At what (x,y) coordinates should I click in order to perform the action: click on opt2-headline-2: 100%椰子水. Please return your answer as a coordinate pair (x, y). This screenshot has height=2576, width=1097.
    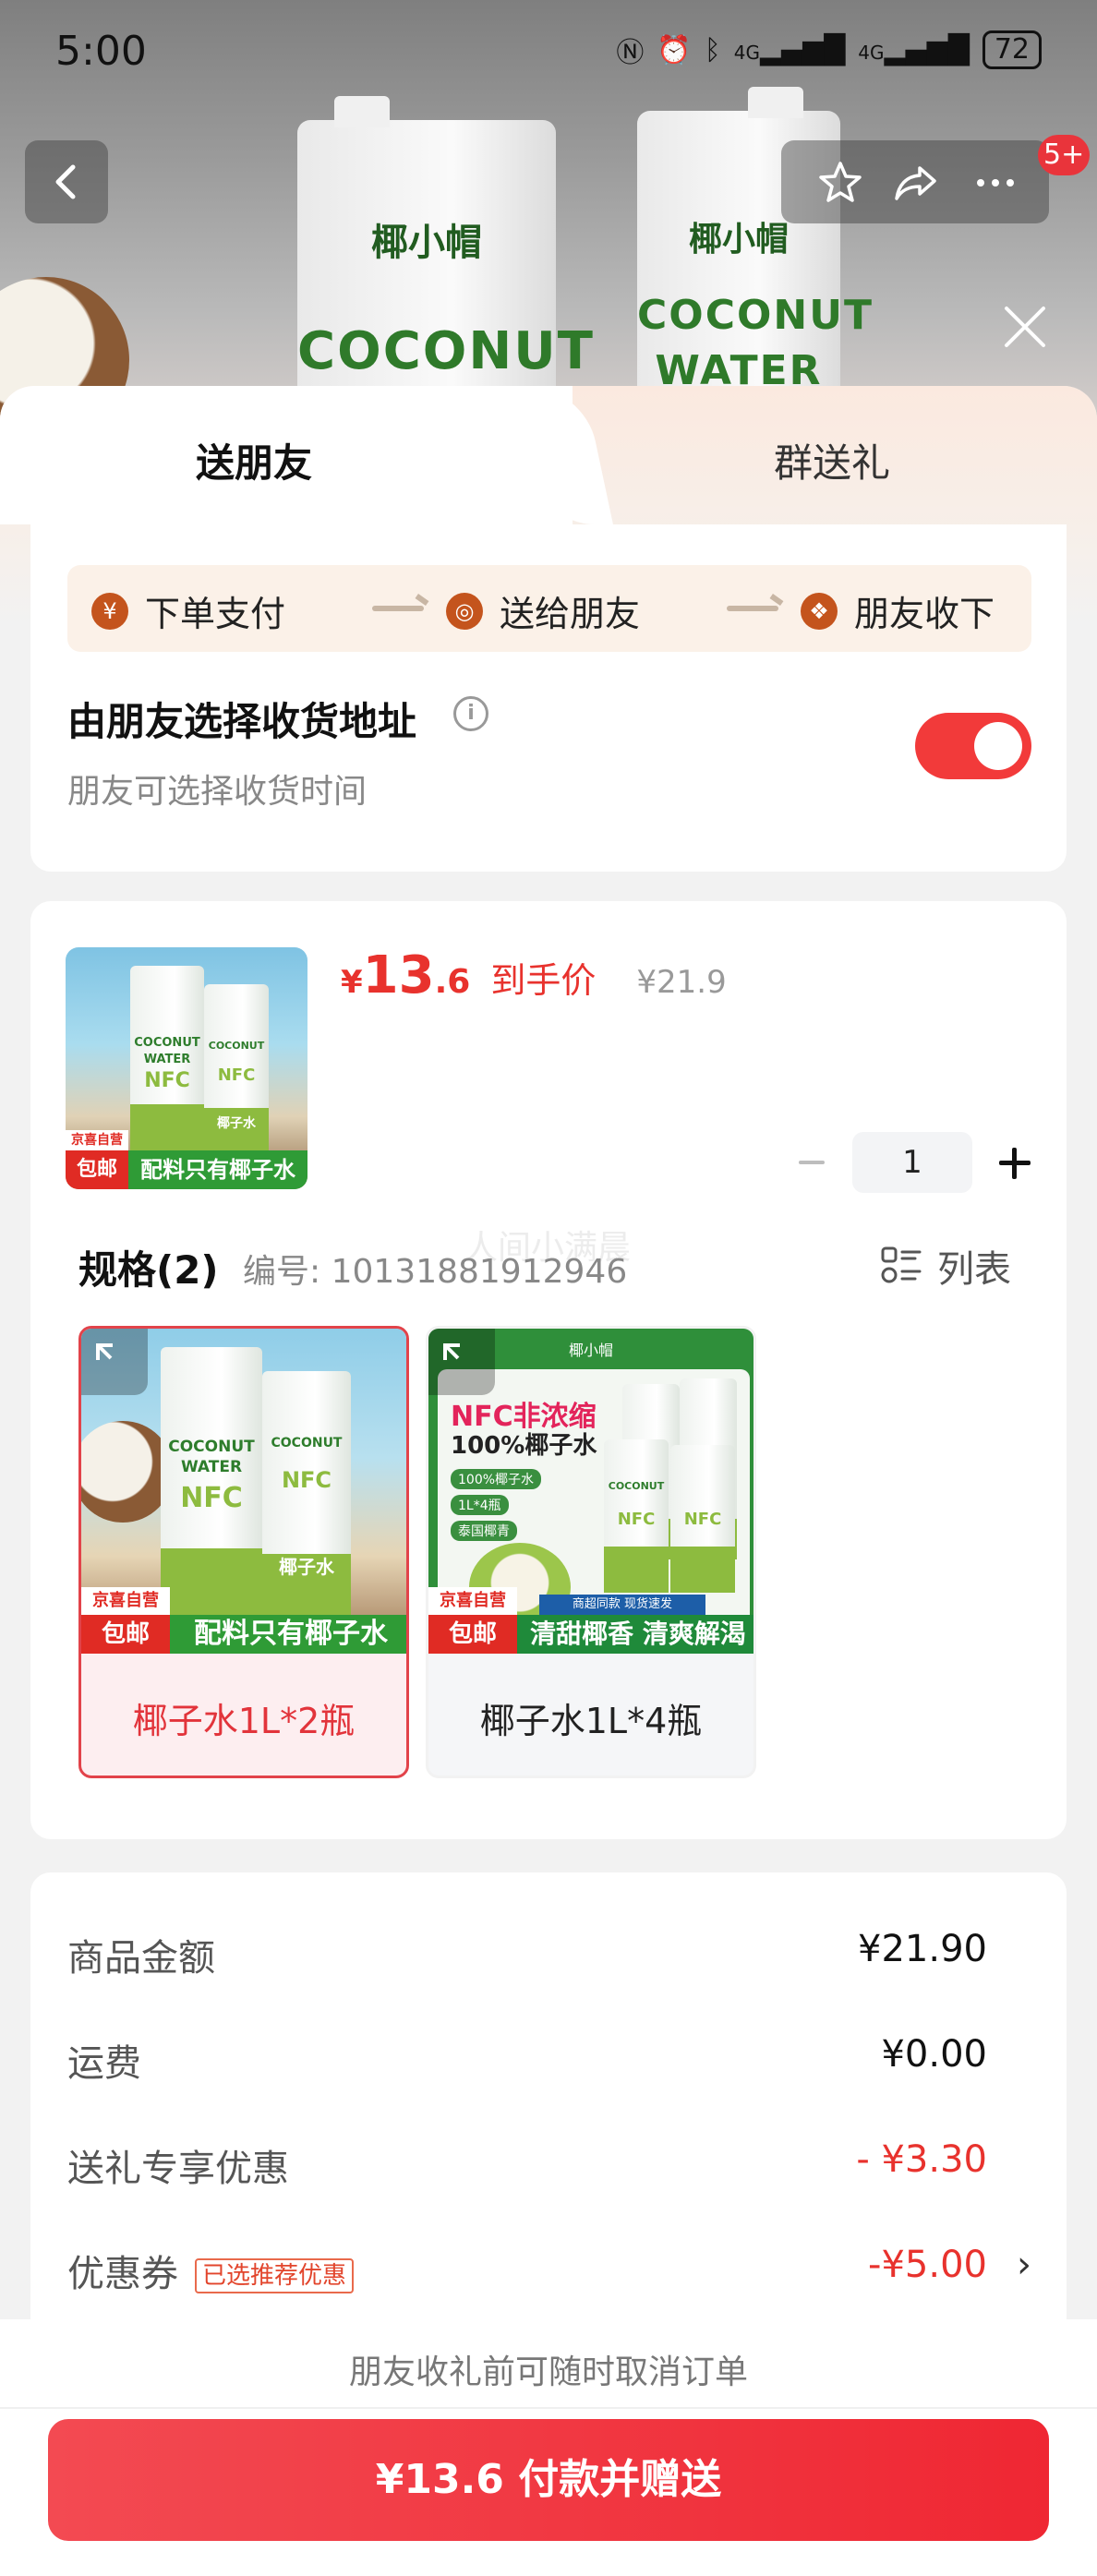
    Looking at the image, I should click on (524, 1446).